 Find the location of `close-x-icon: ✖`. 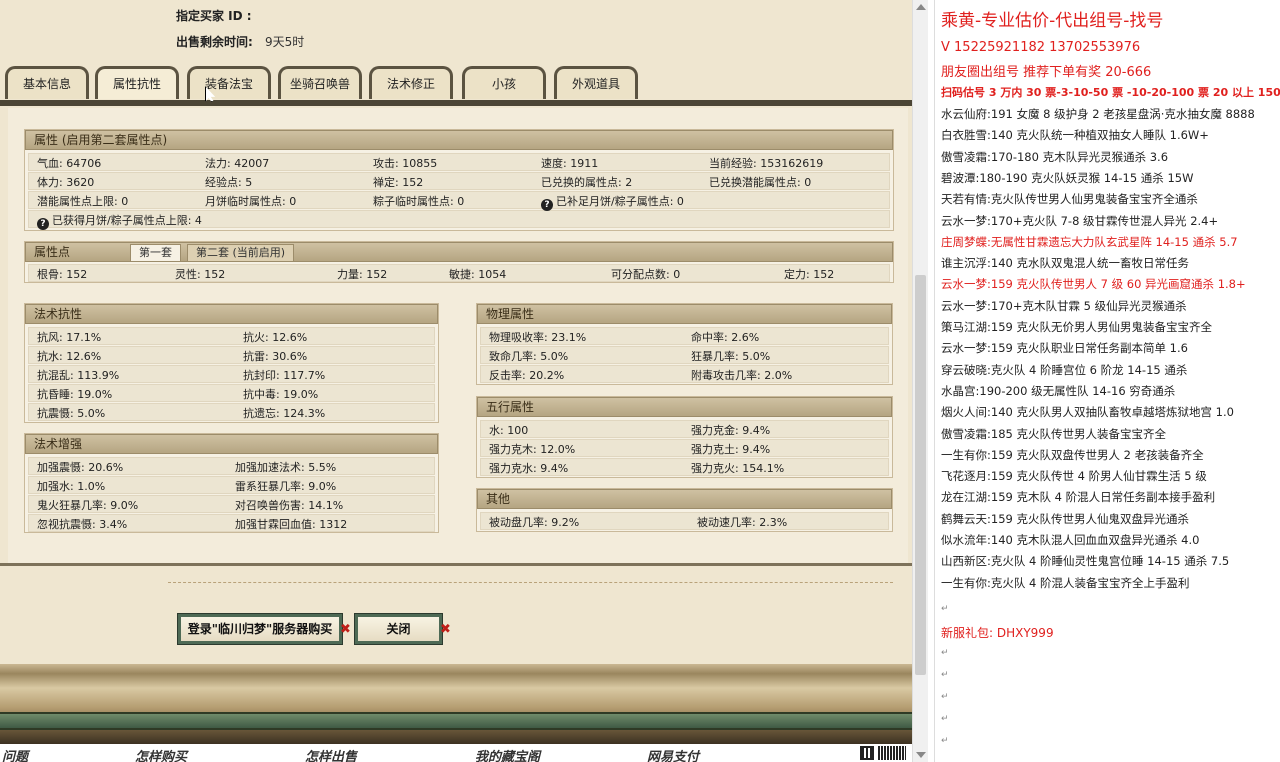

close-x-icon: ✖ is located at coordinates (445, 629).